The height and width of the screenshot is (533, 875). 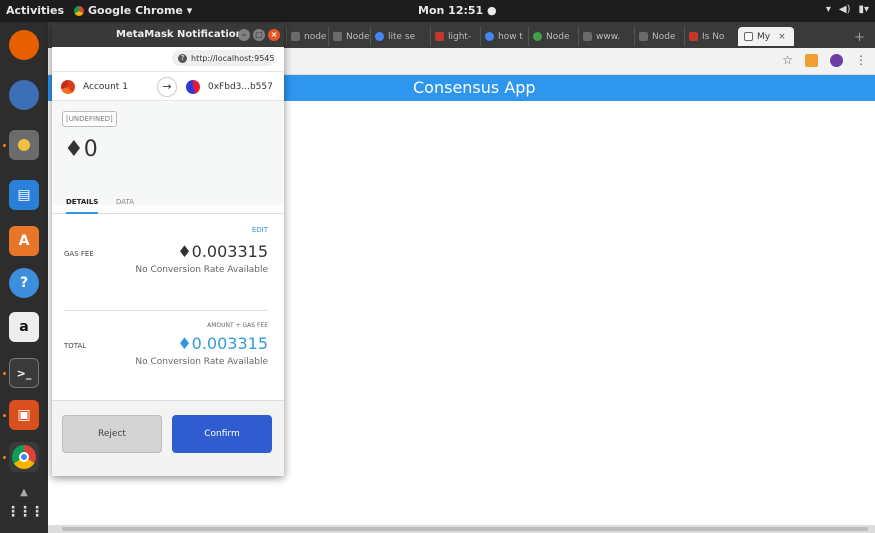 I want to click on tab-www: www., so click(x=599, y=36).